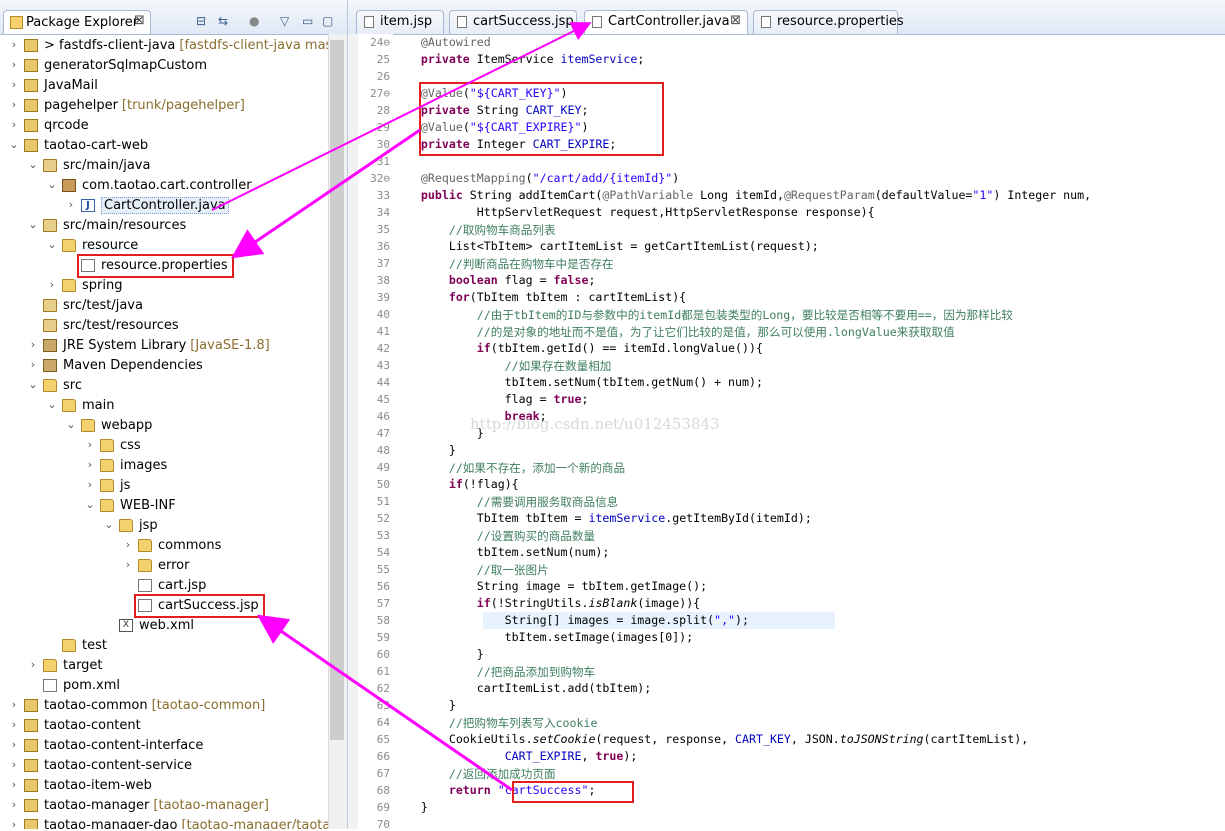 The height and width of the screenshot is (831, 1225). I want to click on code-line: //判断商品在购物车中是否存在, so click(503, 264).